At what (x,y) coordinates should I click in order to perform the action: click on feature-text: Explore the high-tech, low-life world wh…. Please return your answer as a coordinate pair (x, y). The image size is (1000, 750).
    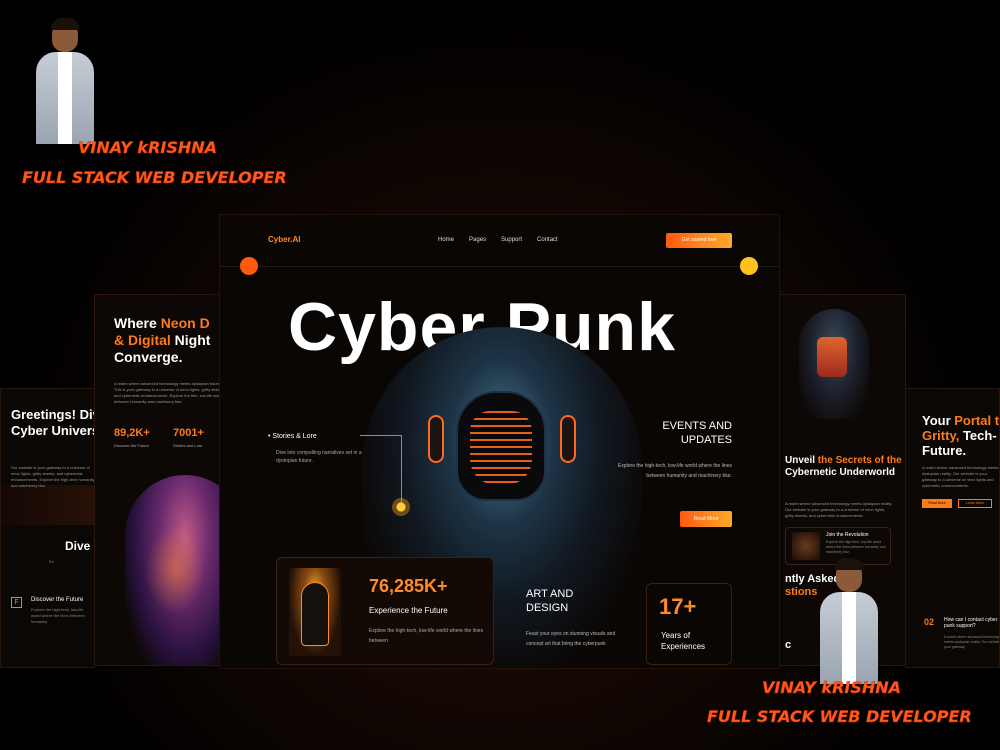
    Looking at the image, I should click on (58, 615).